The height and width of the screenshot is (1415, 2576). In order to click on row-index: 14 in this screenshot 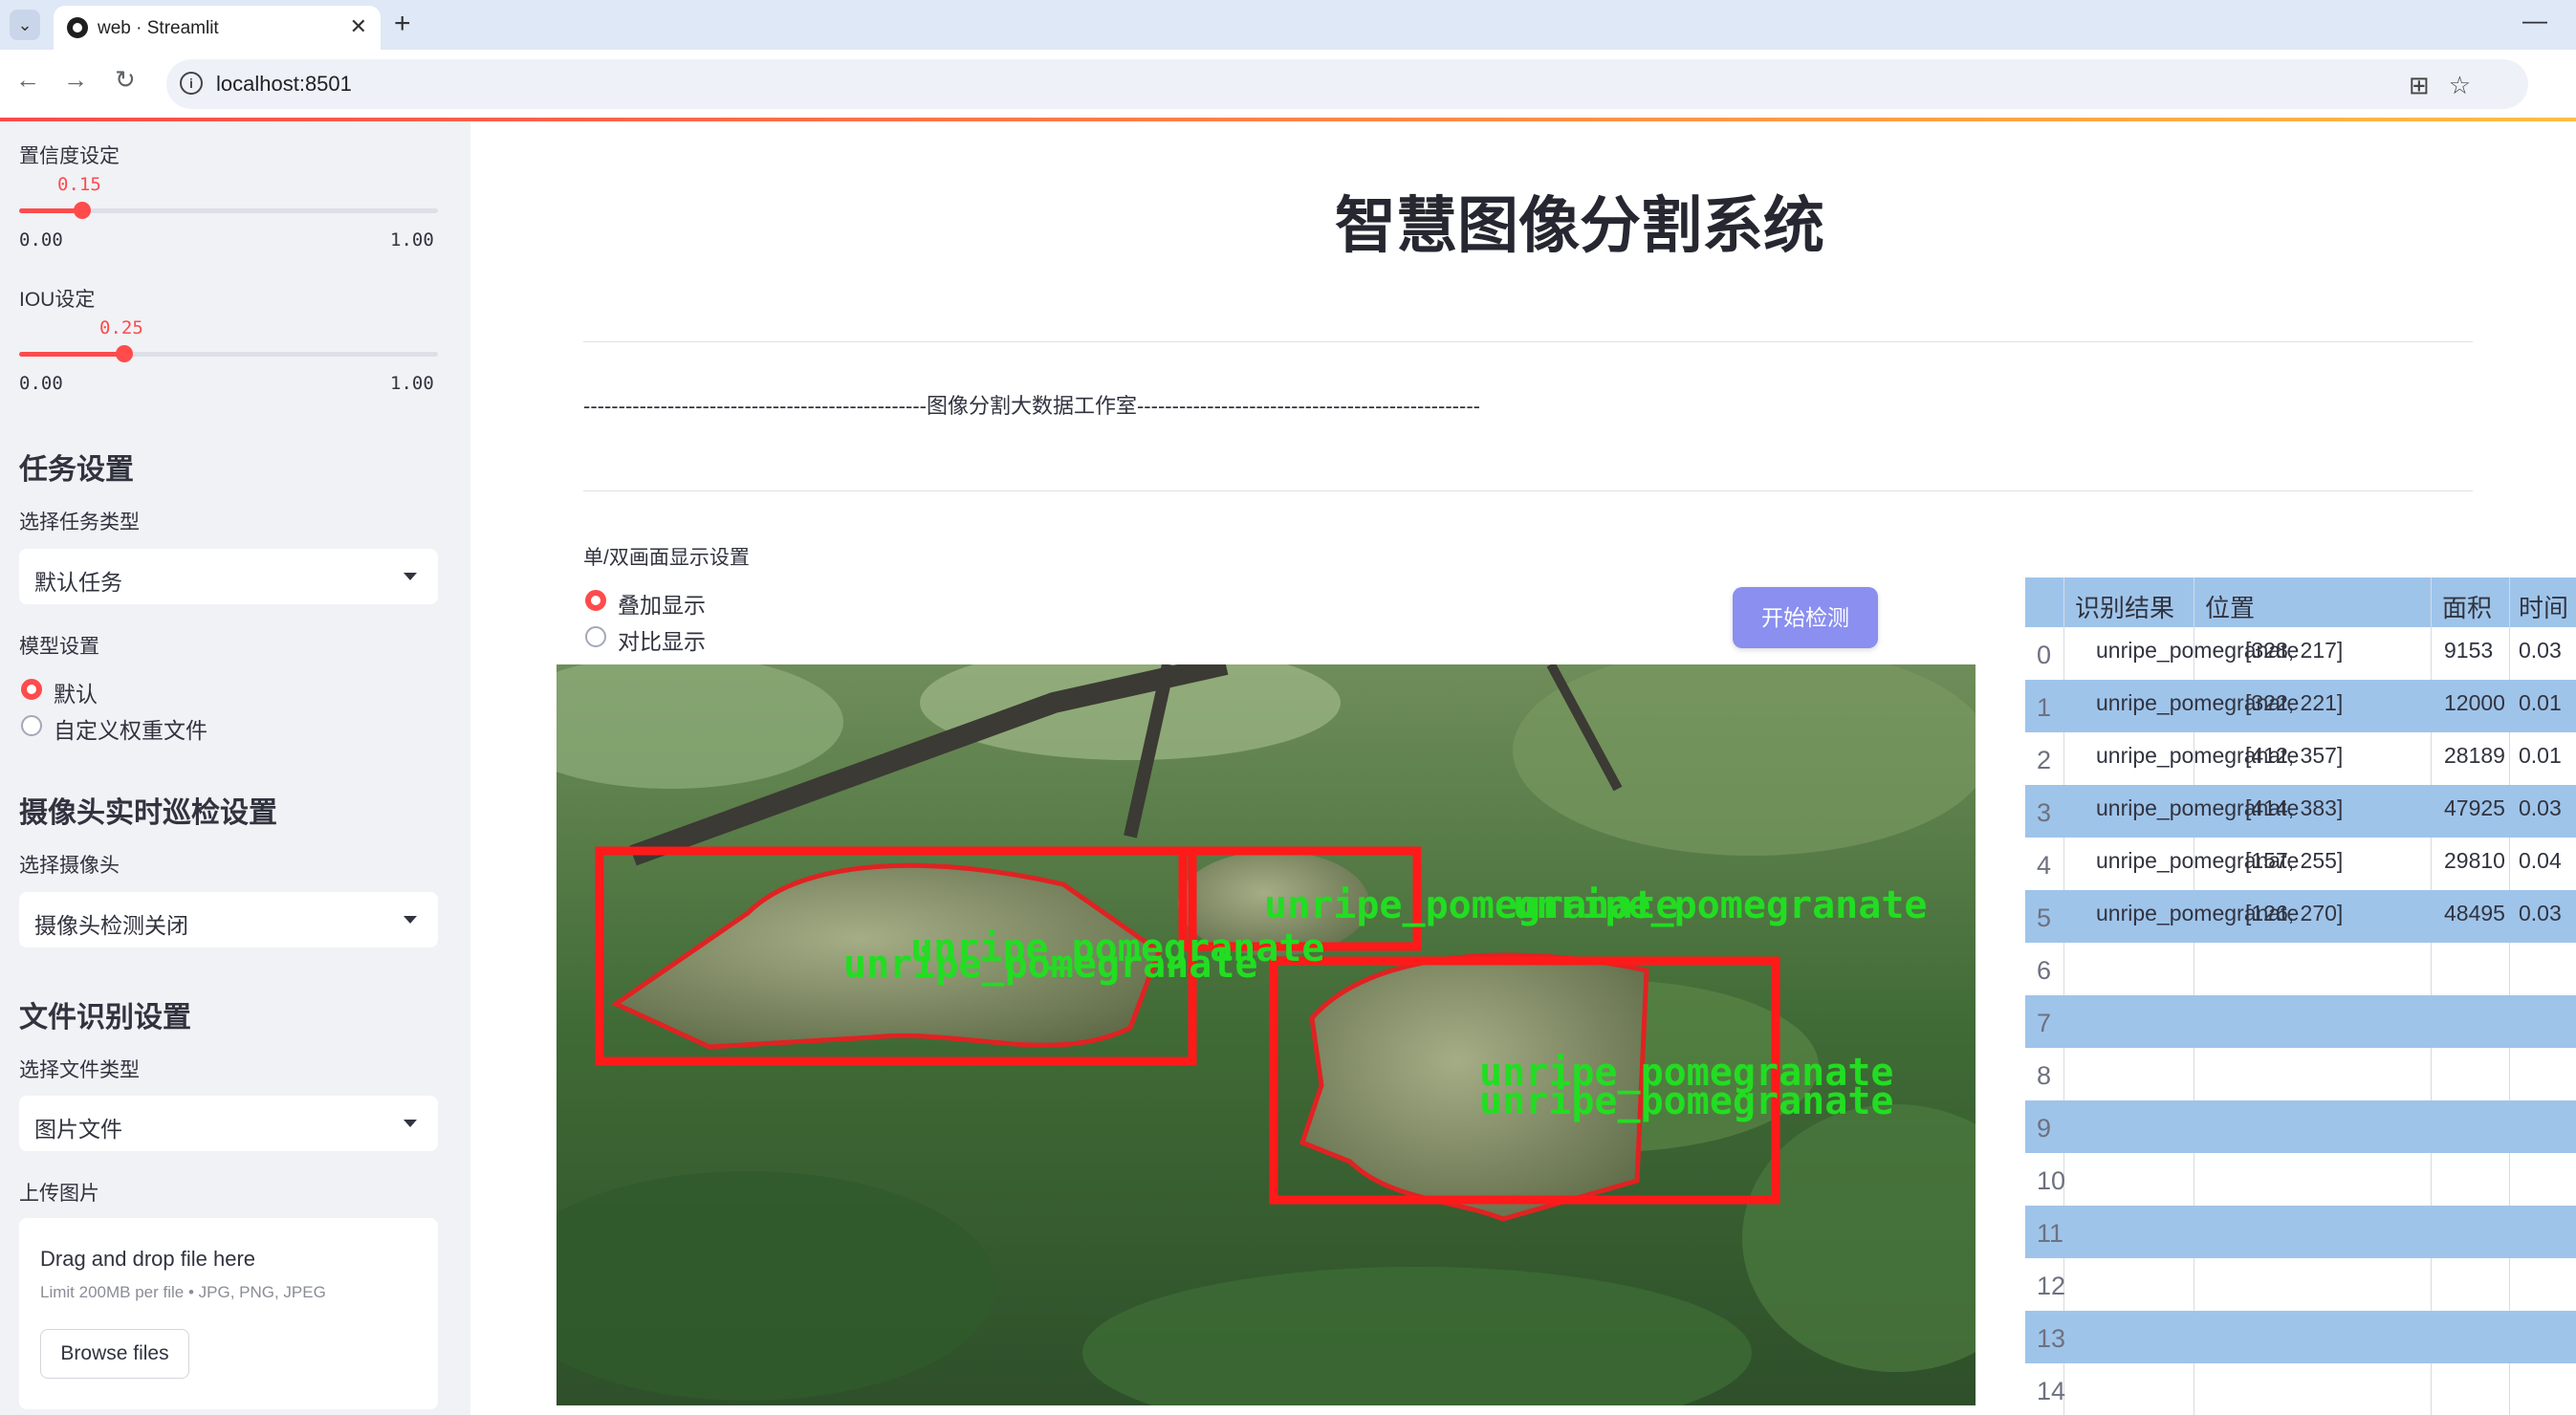, I will do `click(2051, 1391)`.